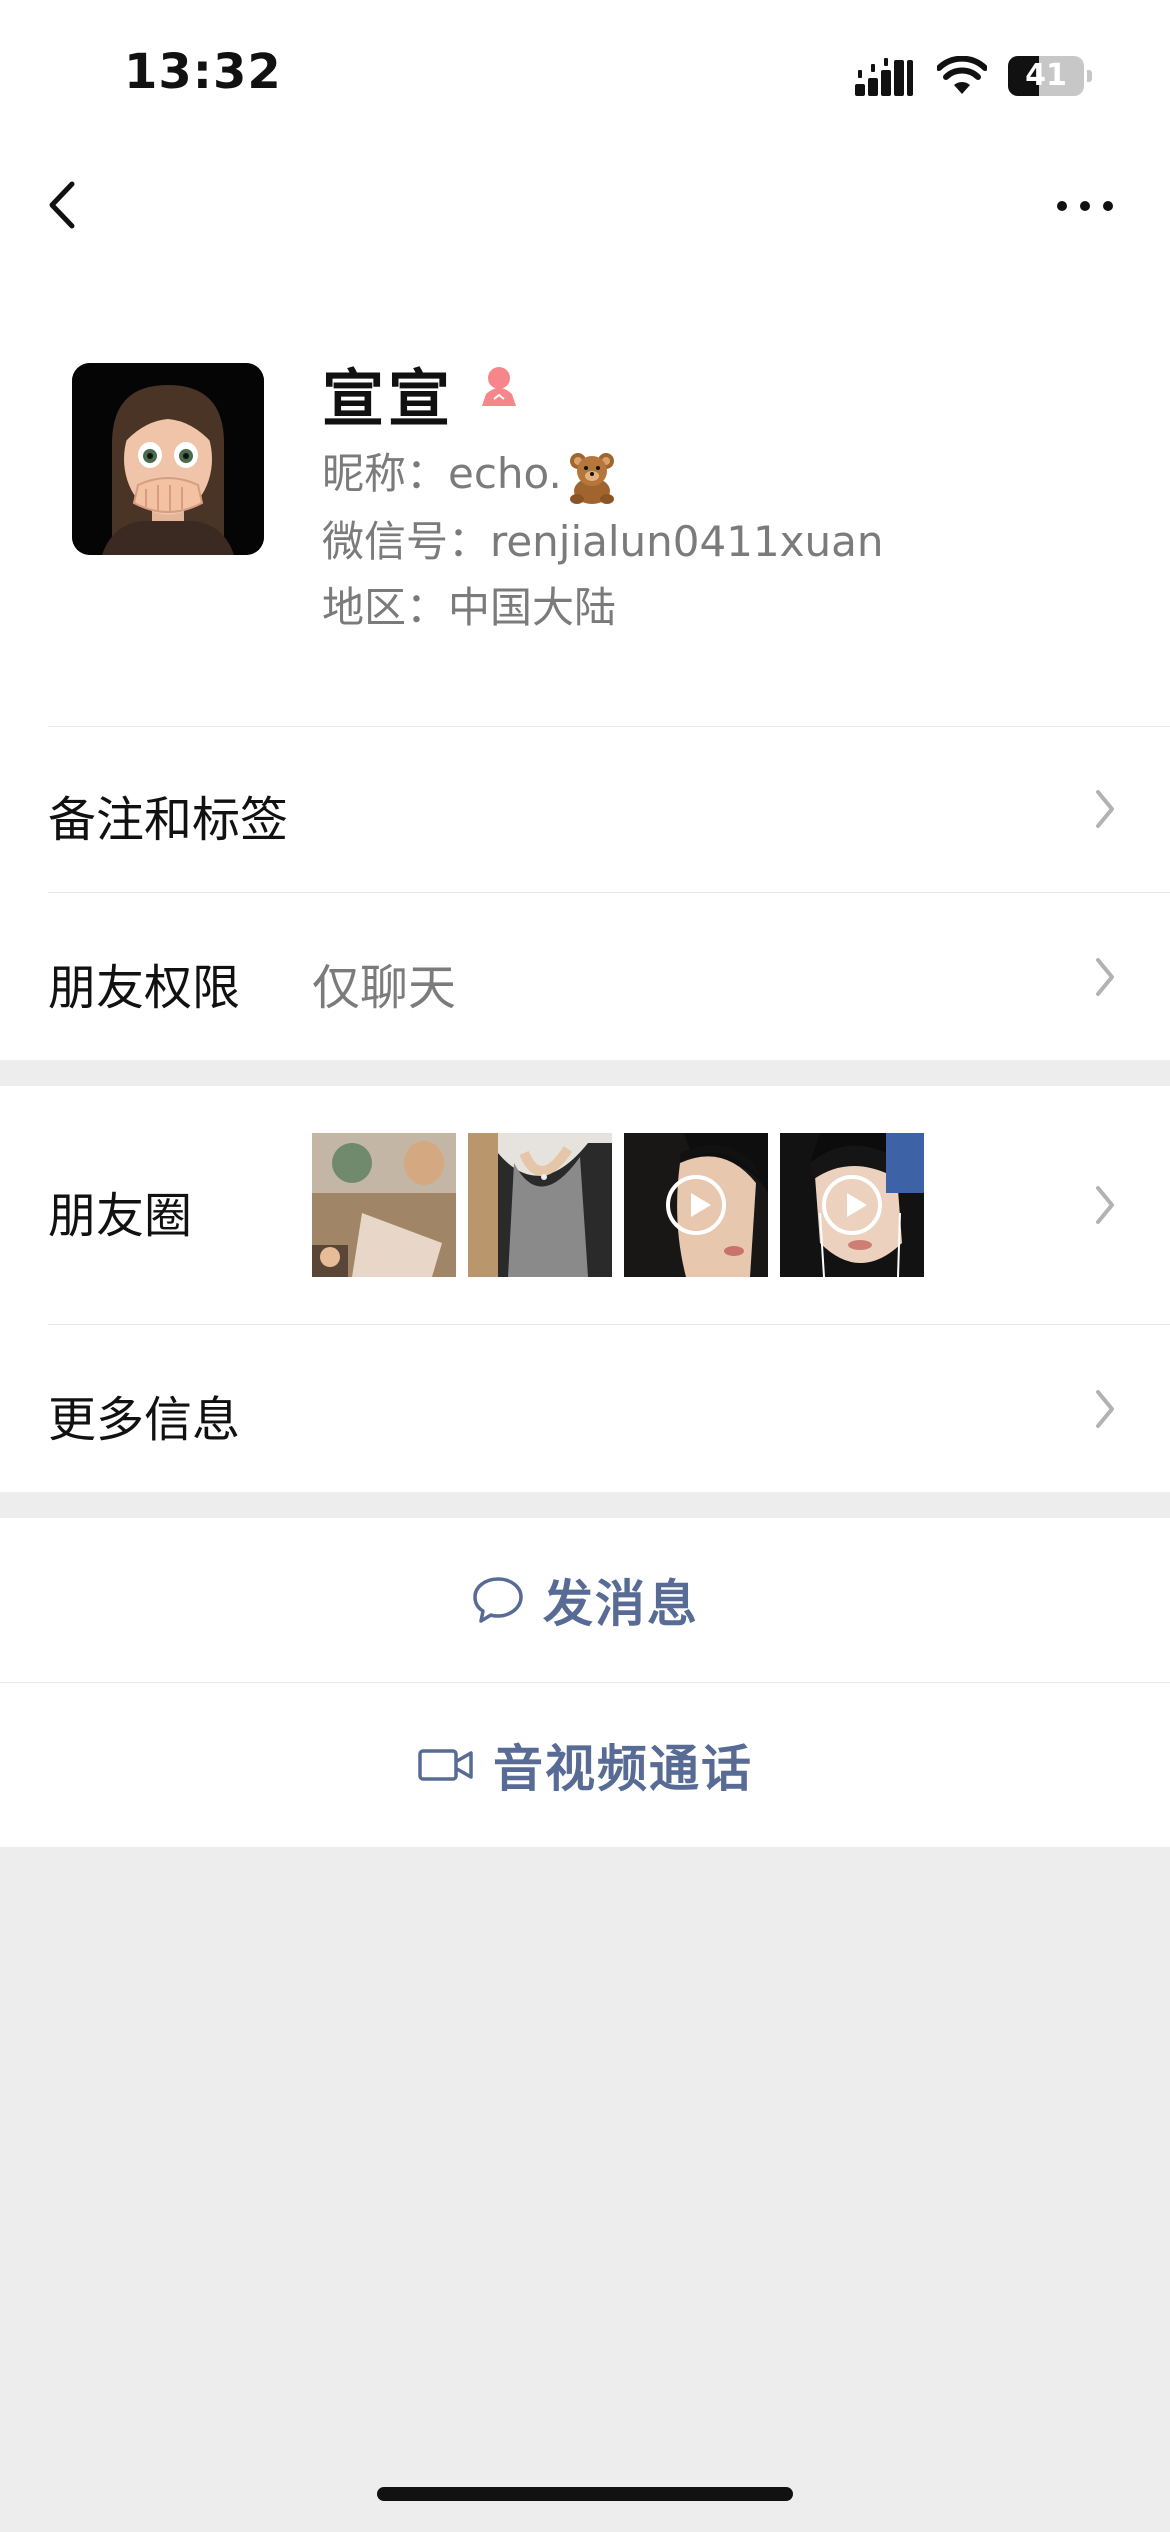 The width and height of the screenshot is (1170, 2532). Describe the element at coordinates (498, 1600) in the screenshot. I see `chat-bubble-icon` at that location.